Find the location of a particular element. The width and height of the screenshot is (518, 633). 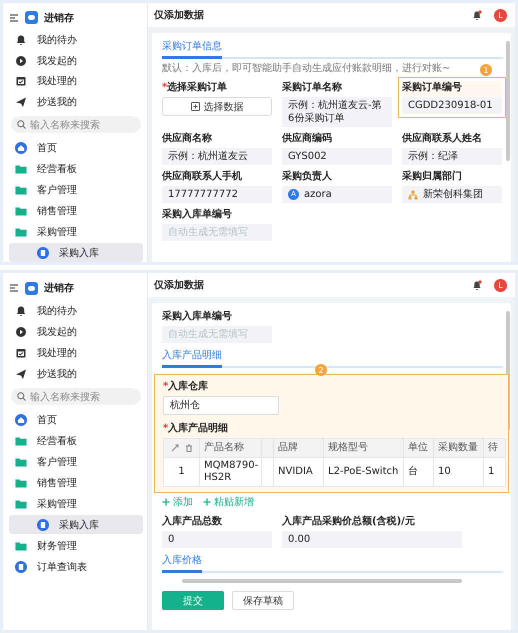

department-name: 新荣创科集团 is located at coordinates (453, 194).